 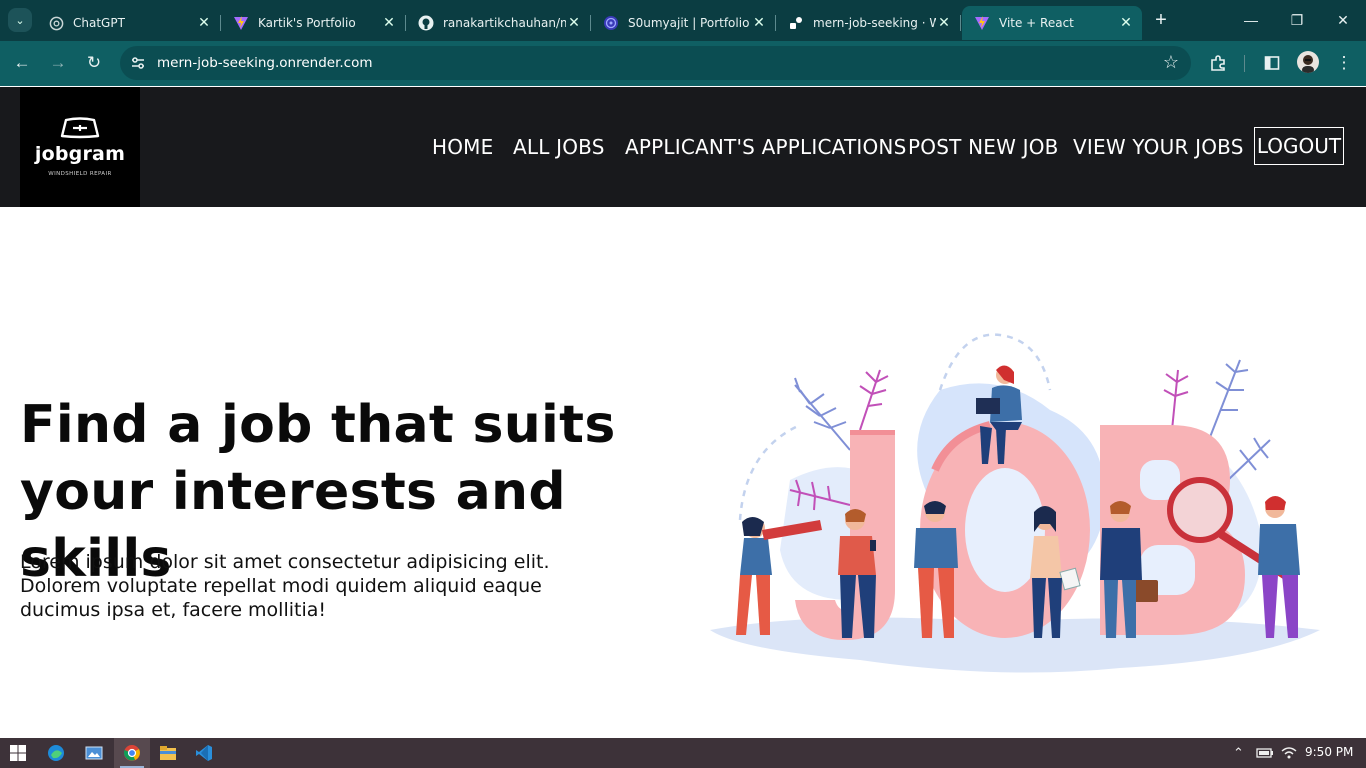 I want to click on vscode-icon, so click(x=204, y=753).